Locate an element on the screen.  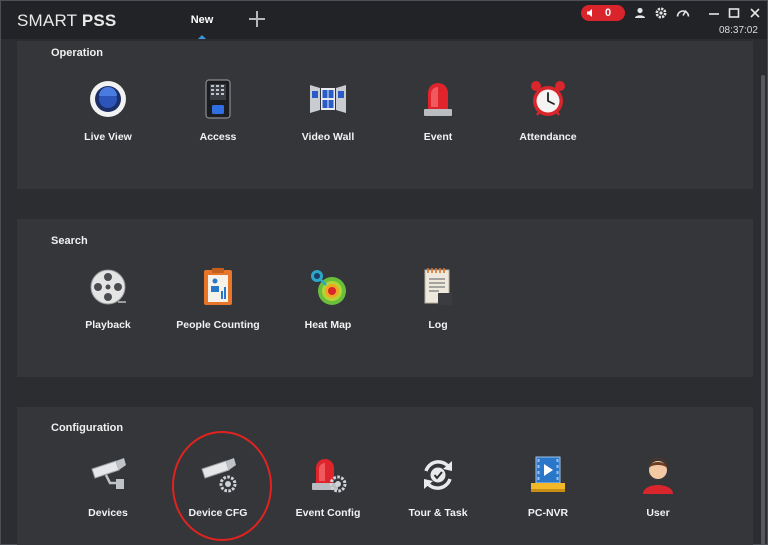
heat-map-icon is located at coordinates (328, 287).